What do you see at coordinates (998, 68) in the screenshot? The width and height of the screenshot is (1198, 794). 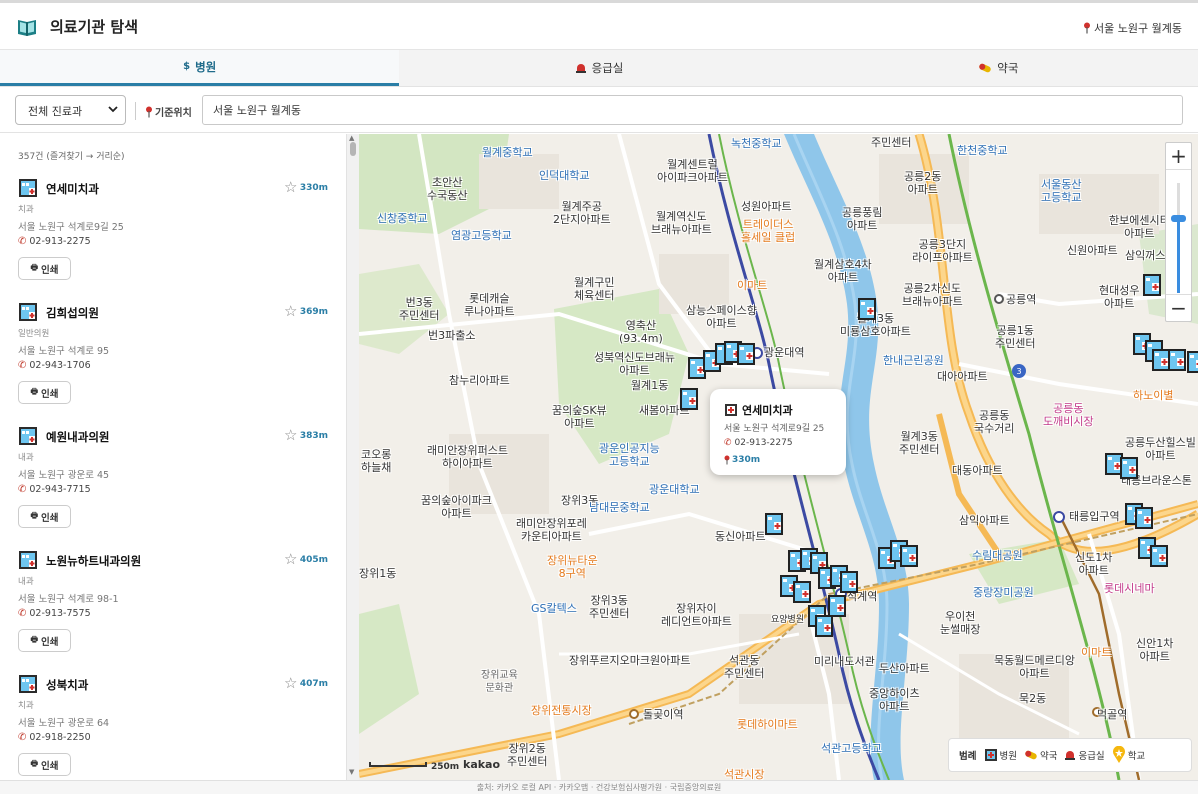 I see `tab-pharmacy: 약국` at bounding box center [998, 68].